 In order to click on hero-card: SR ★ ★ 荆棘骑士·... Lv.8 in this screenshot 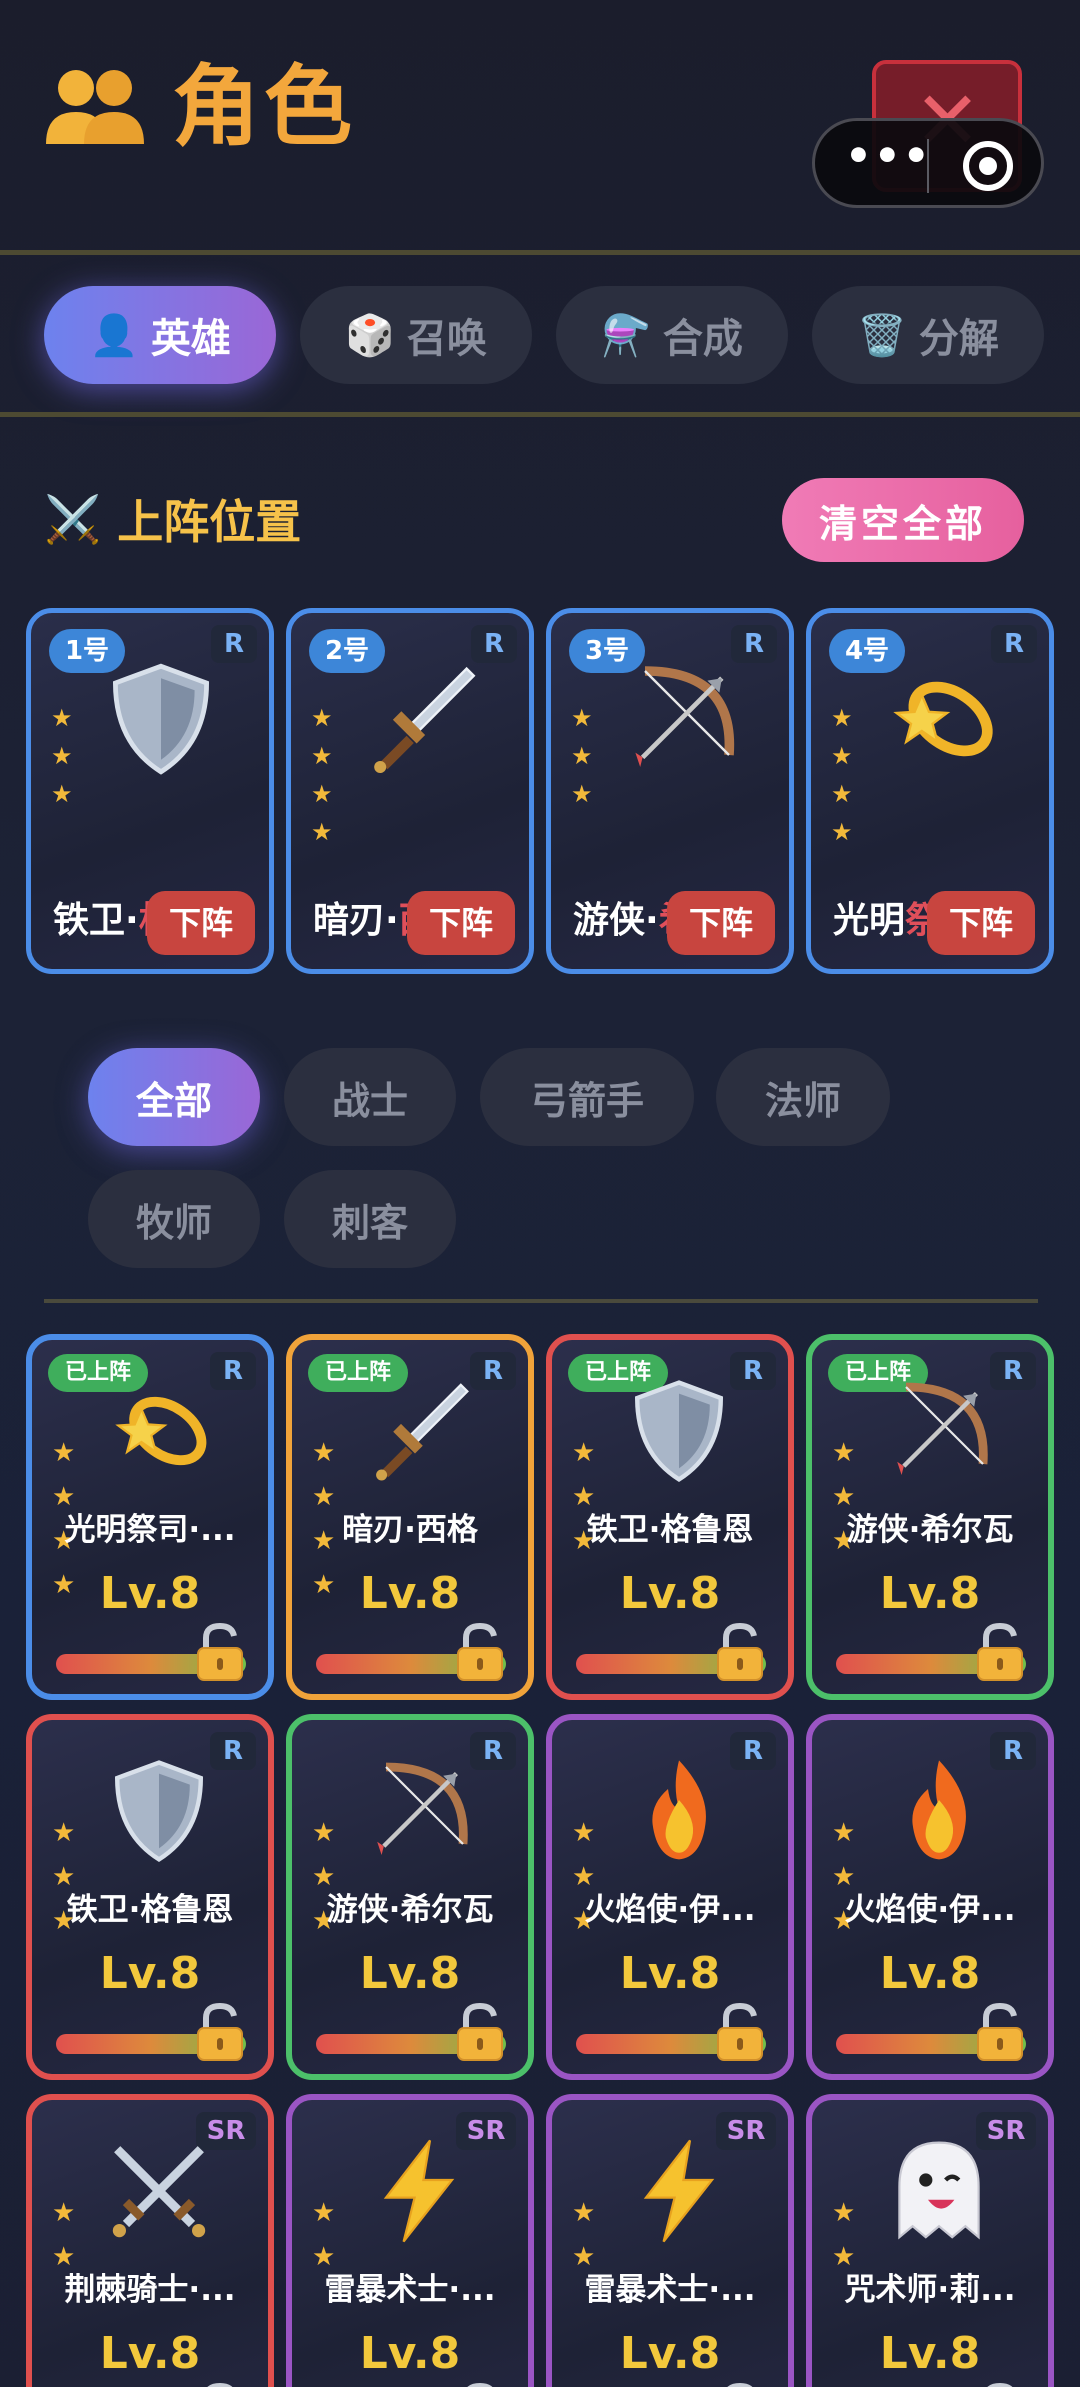, I will do `click(150, 2240)`.